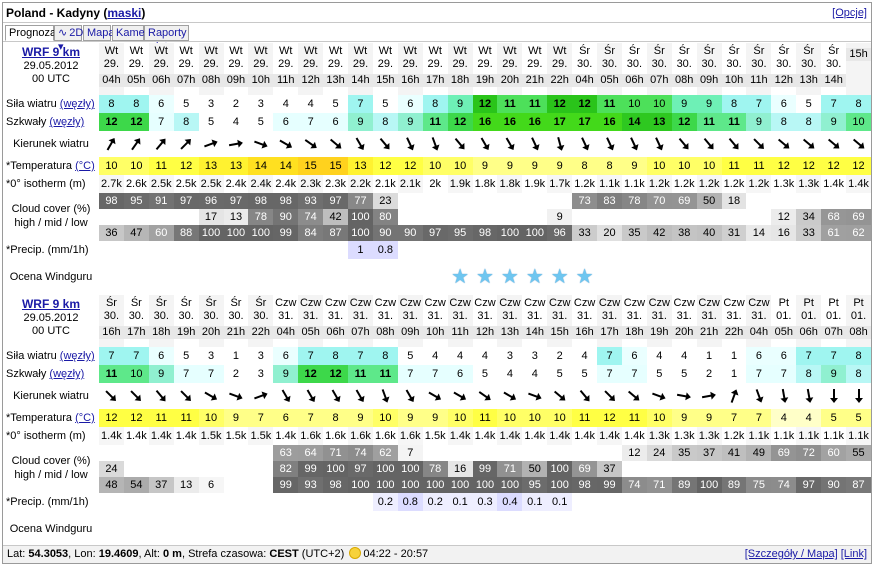  I want to click on cloud-cell: 38, so click(684, 233).